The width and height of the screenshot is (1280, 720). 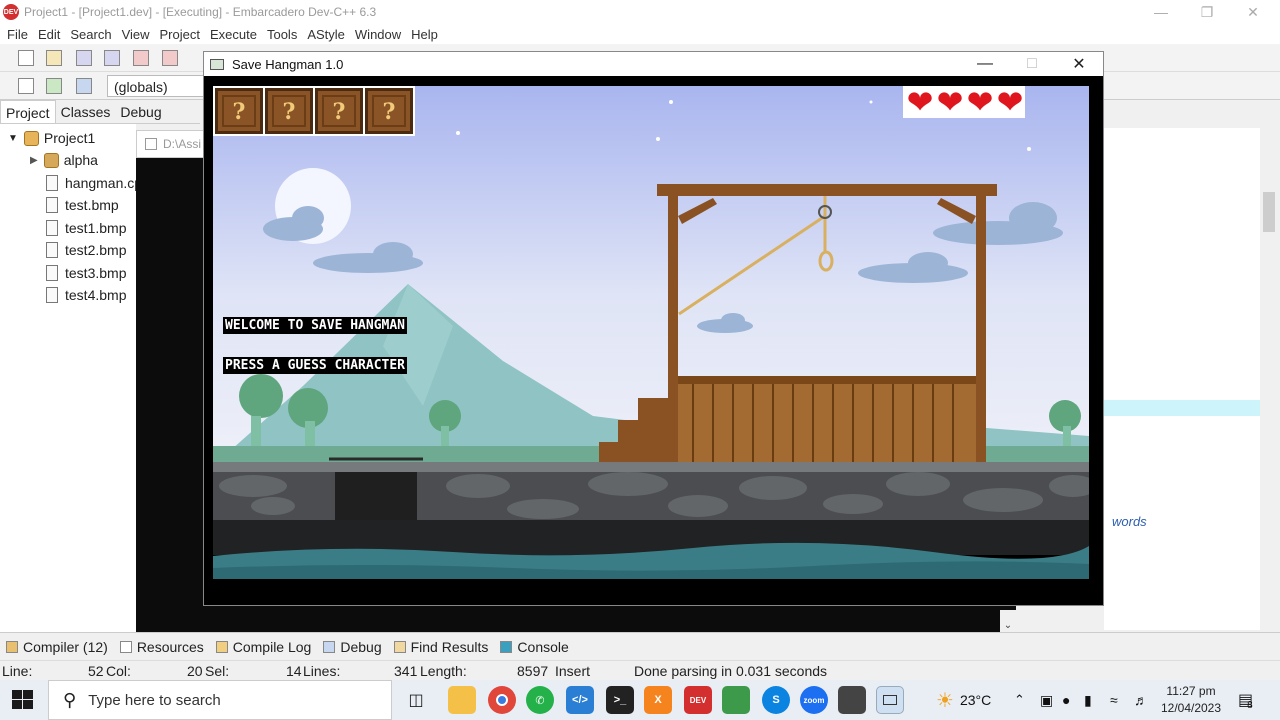 I want to click on new-file-icon, so click(x=26, y=58).